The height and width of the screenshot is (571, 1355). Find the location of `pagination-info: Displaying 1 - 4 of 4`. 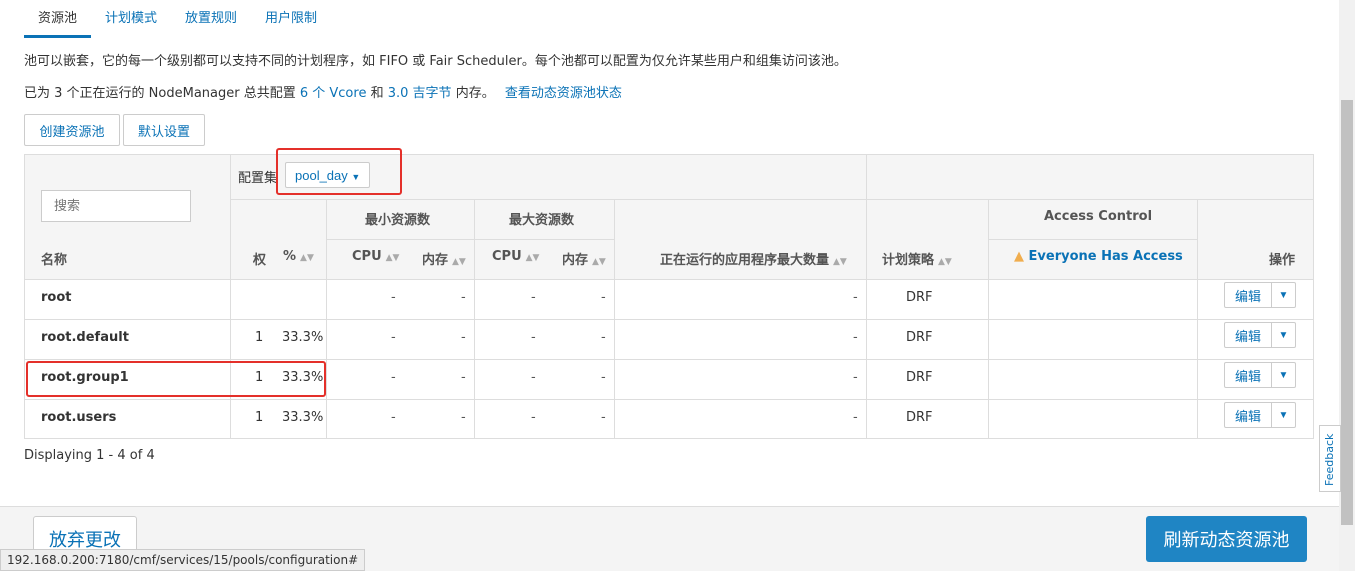

pagination-info: Displaying 1 - 4 of 4 is located at coordinates (89, 455).